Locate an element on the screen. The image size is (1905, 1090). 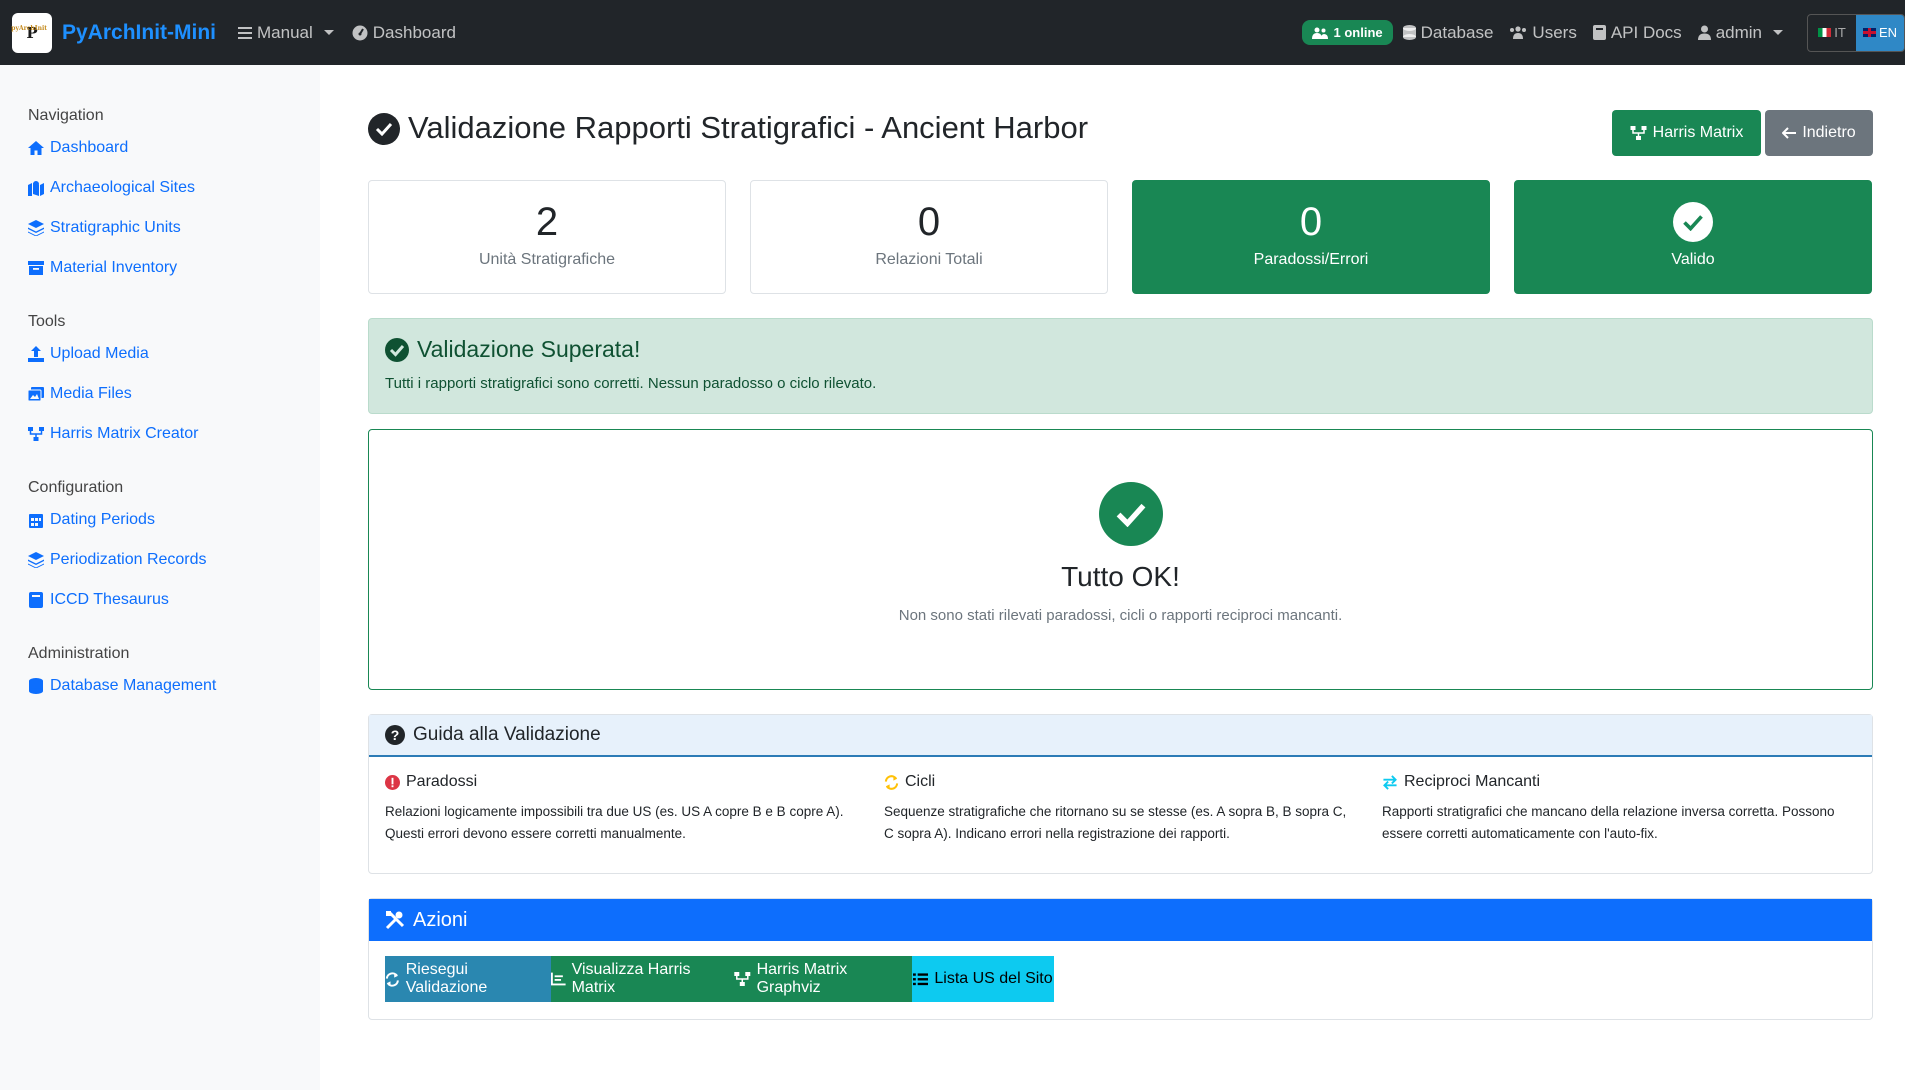
list-site-units-button: Lista US del Sito is located at coordinates (983, 979).